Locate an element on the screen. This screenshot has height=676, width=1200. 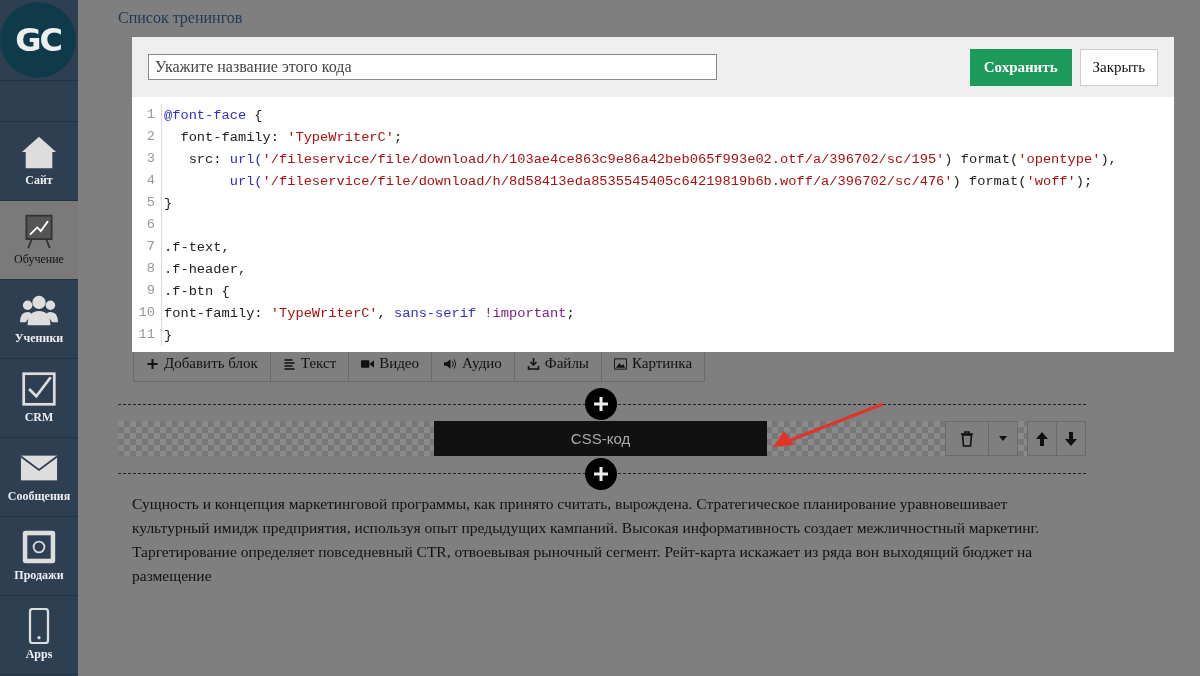
sidebar-item: Ученики is located at coordinates (39, 319).